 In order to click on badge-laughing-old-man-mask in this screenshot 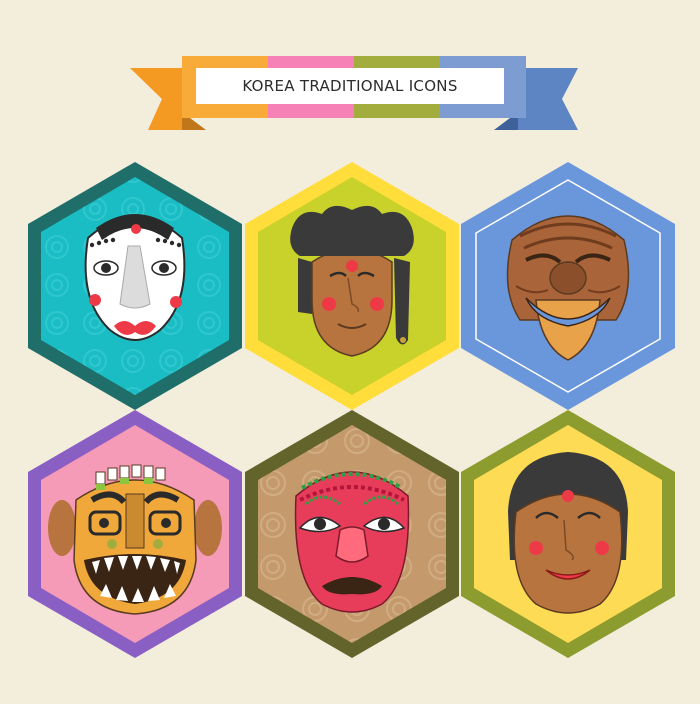, I will do `click(568, 286)`.